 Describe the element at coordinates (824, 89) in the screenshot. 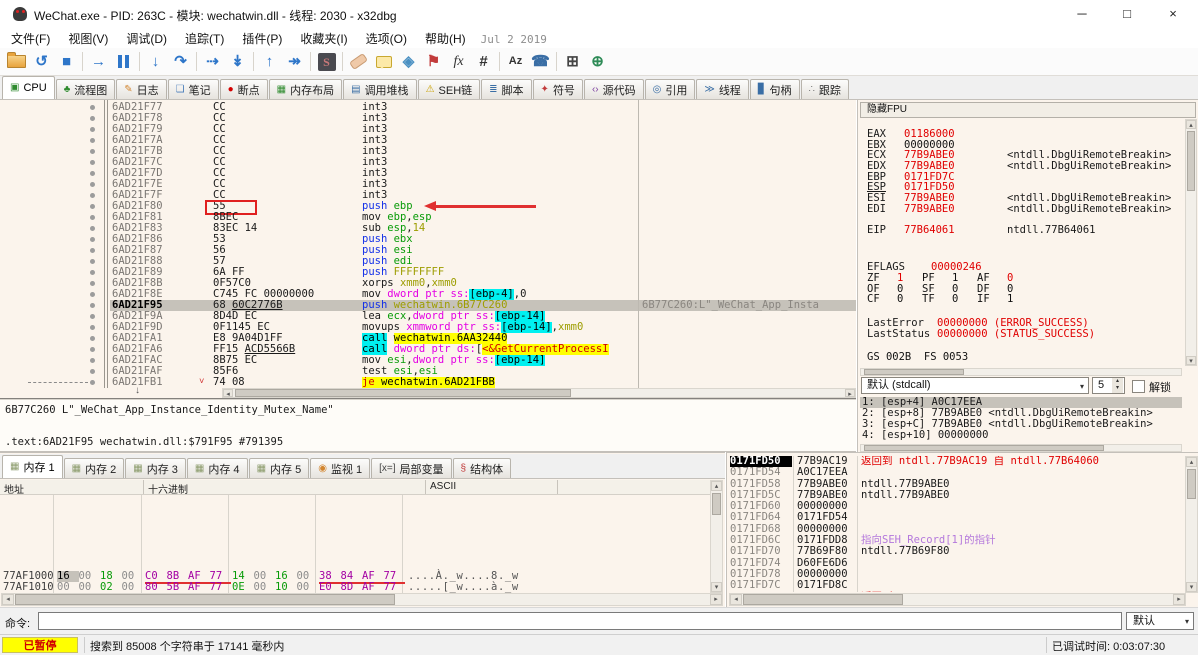

I see `tab-trace: ∴ 跟踪` at that location.